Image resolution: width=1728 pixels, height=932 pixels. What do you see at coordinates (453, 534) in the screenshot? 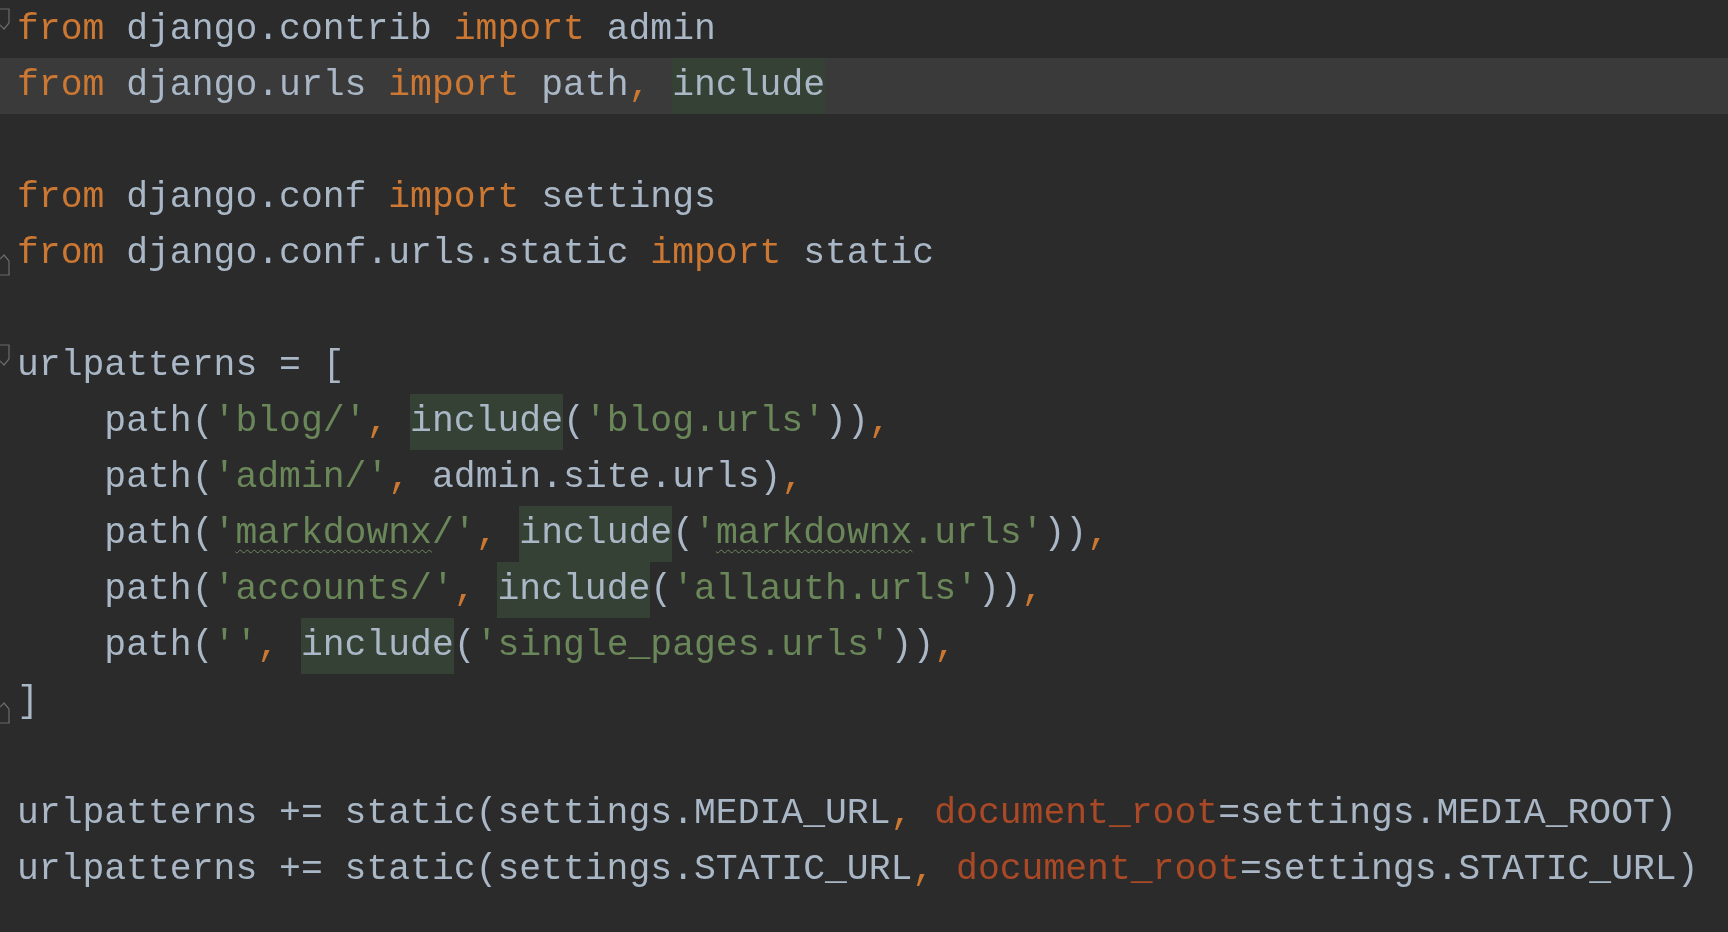
I see `string-literal: /'` at bounding box center [453, 534].